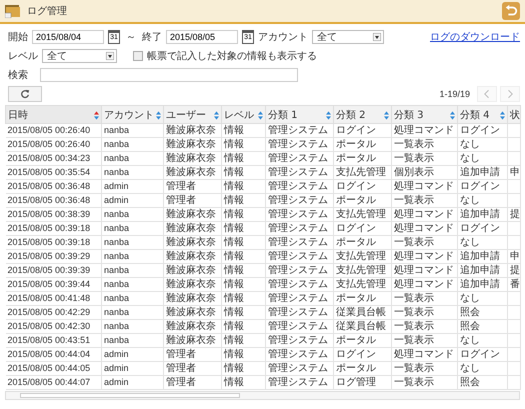 This screenshot has height=409, width=525. I want to click on date-cell: 2015/08/05 00:44:07, so click(54, 383).